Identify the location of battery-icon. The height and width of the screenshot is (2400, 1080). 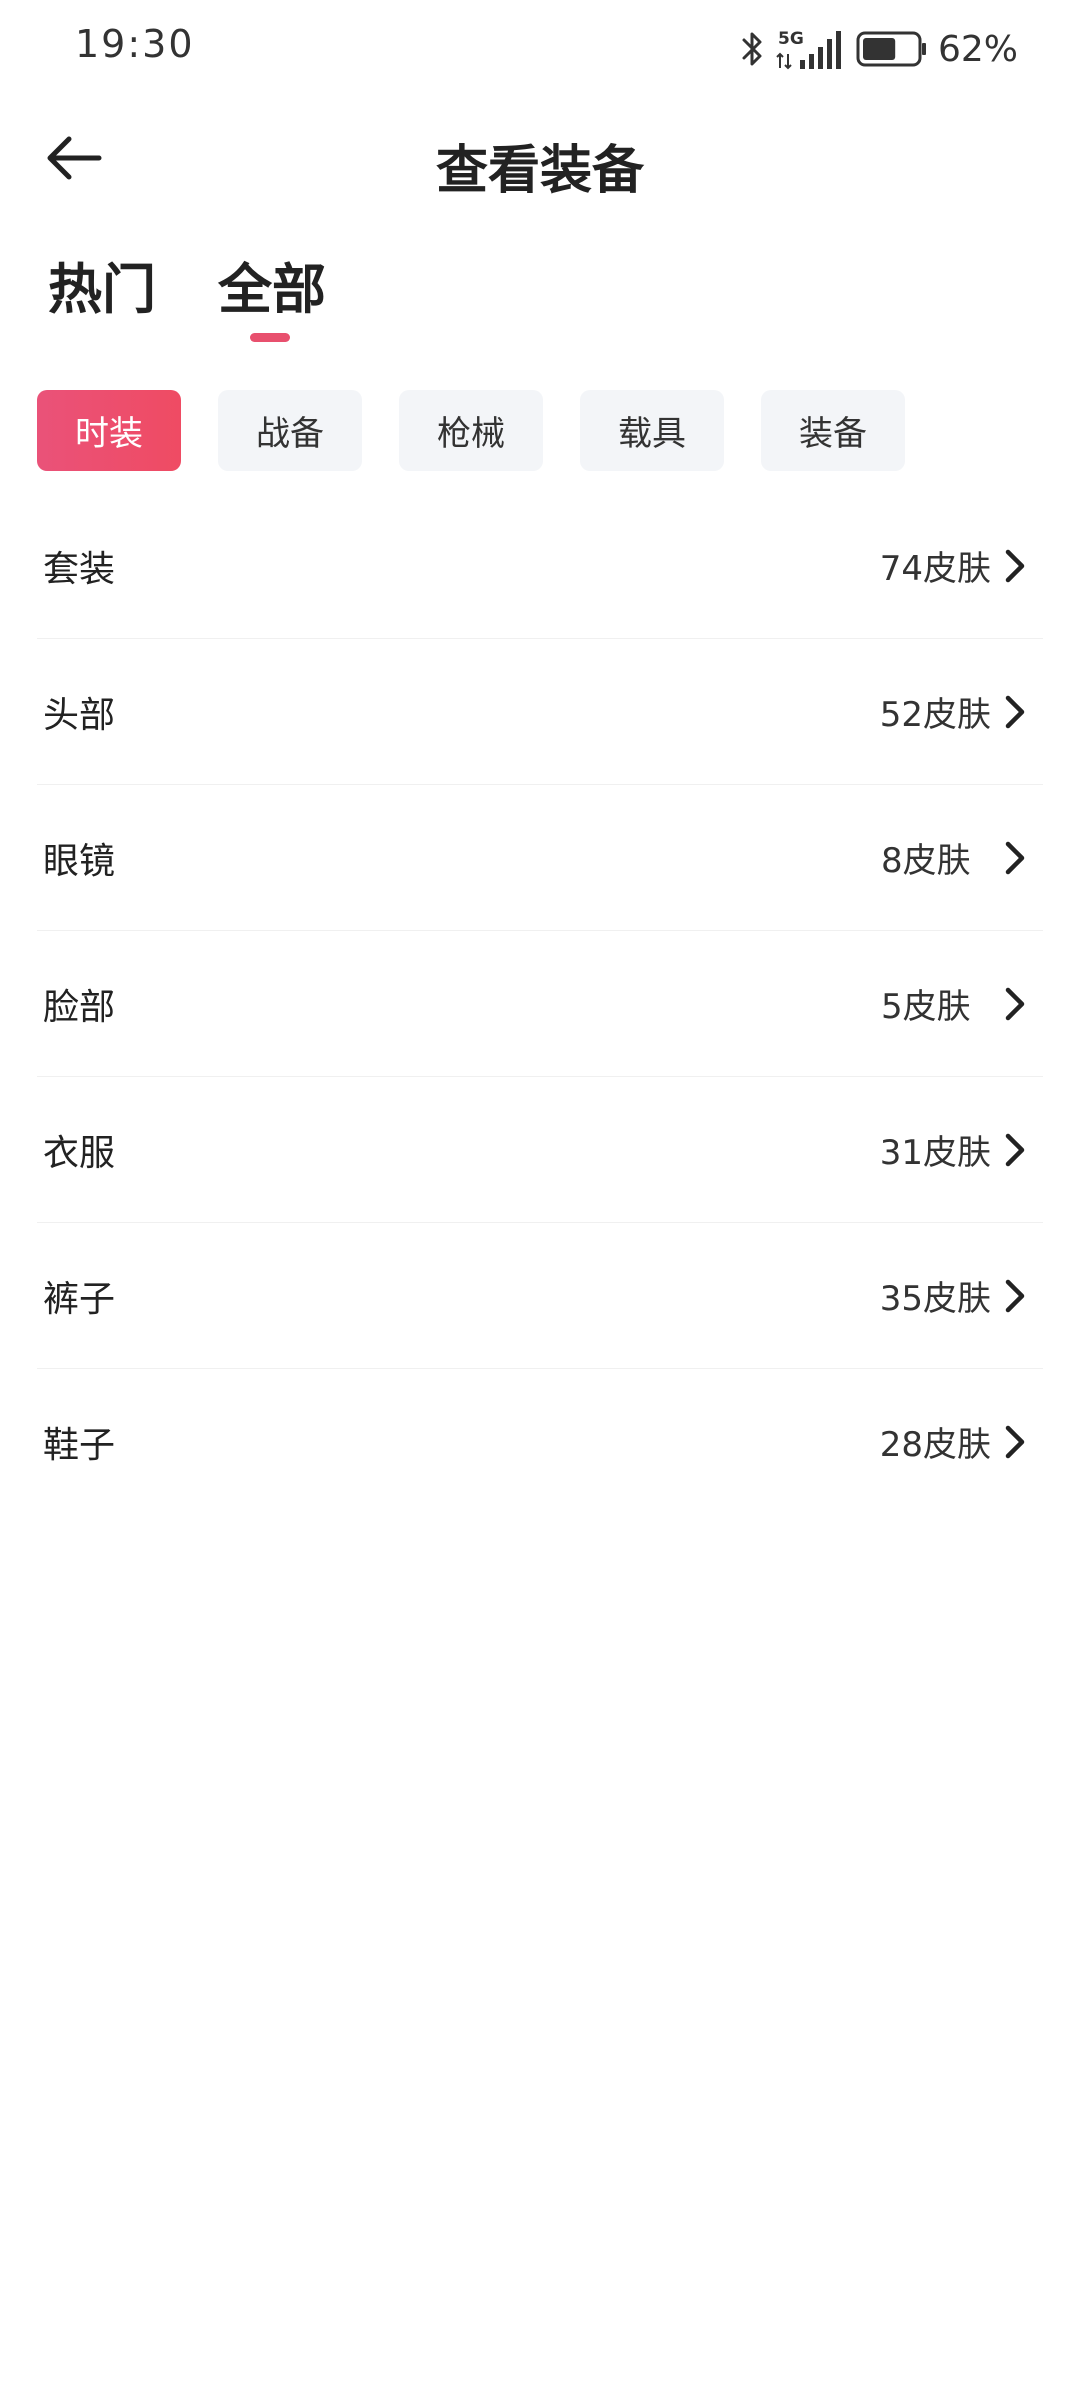
(892, 49).